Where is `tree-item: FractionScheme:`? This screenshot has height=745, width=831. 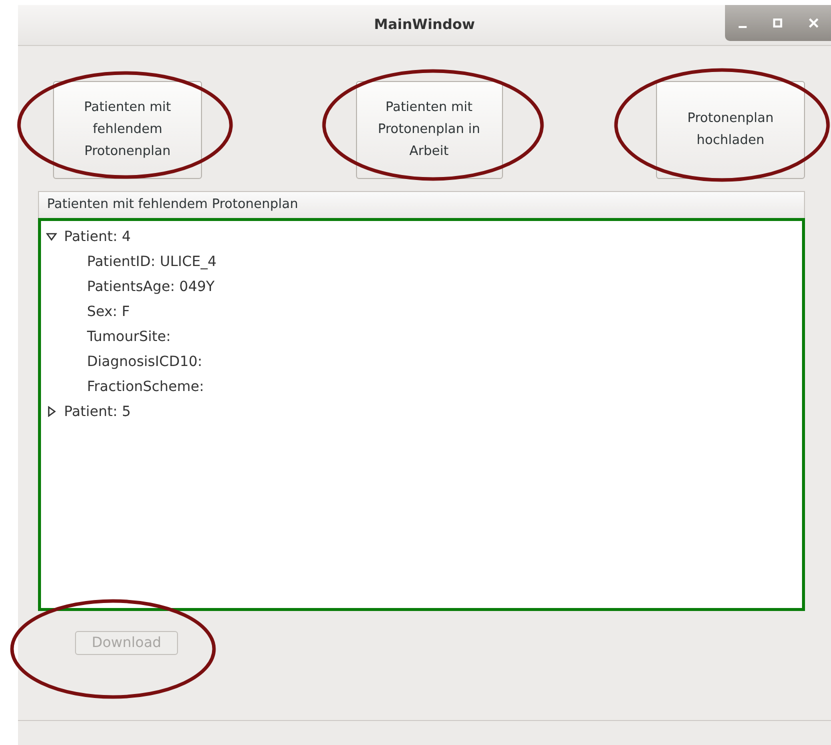 tree-item: FractionScheme: is located at coordinates (145, 386).